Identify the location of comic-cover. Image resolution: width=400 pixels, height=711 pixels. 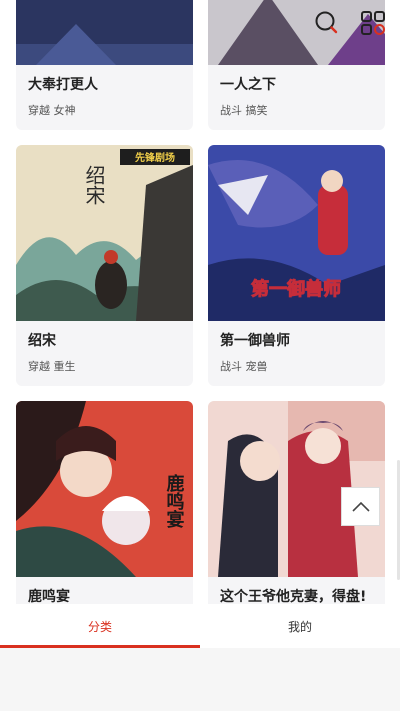
(104, 32).